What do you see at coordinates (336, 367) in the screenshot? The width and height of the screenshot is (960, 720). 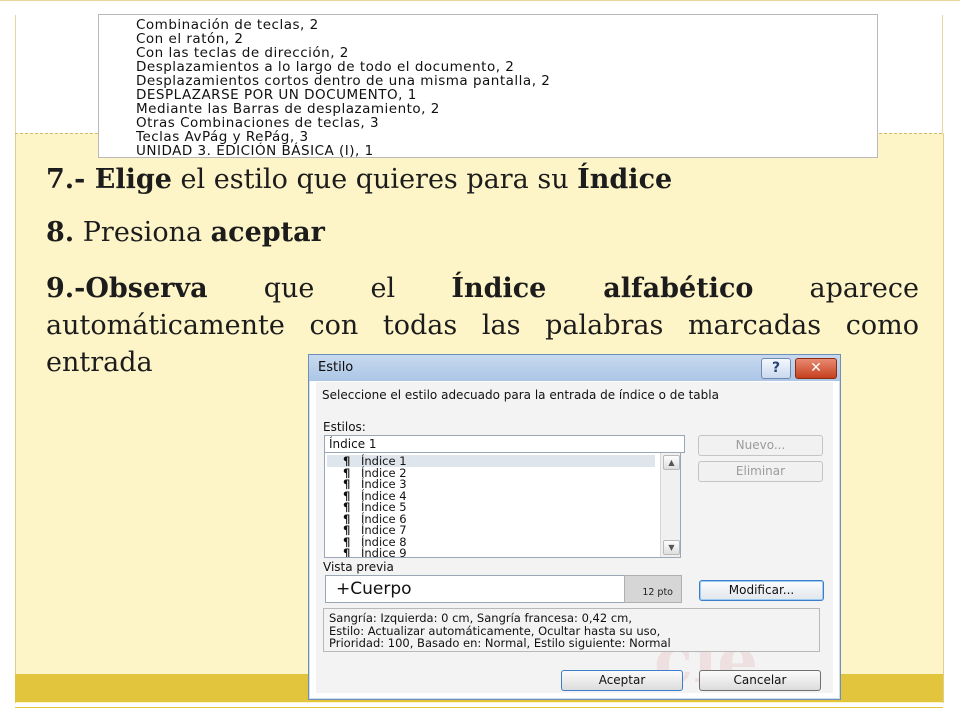 I see `dialog-title: Estilo` at bounding box center [336, 367].